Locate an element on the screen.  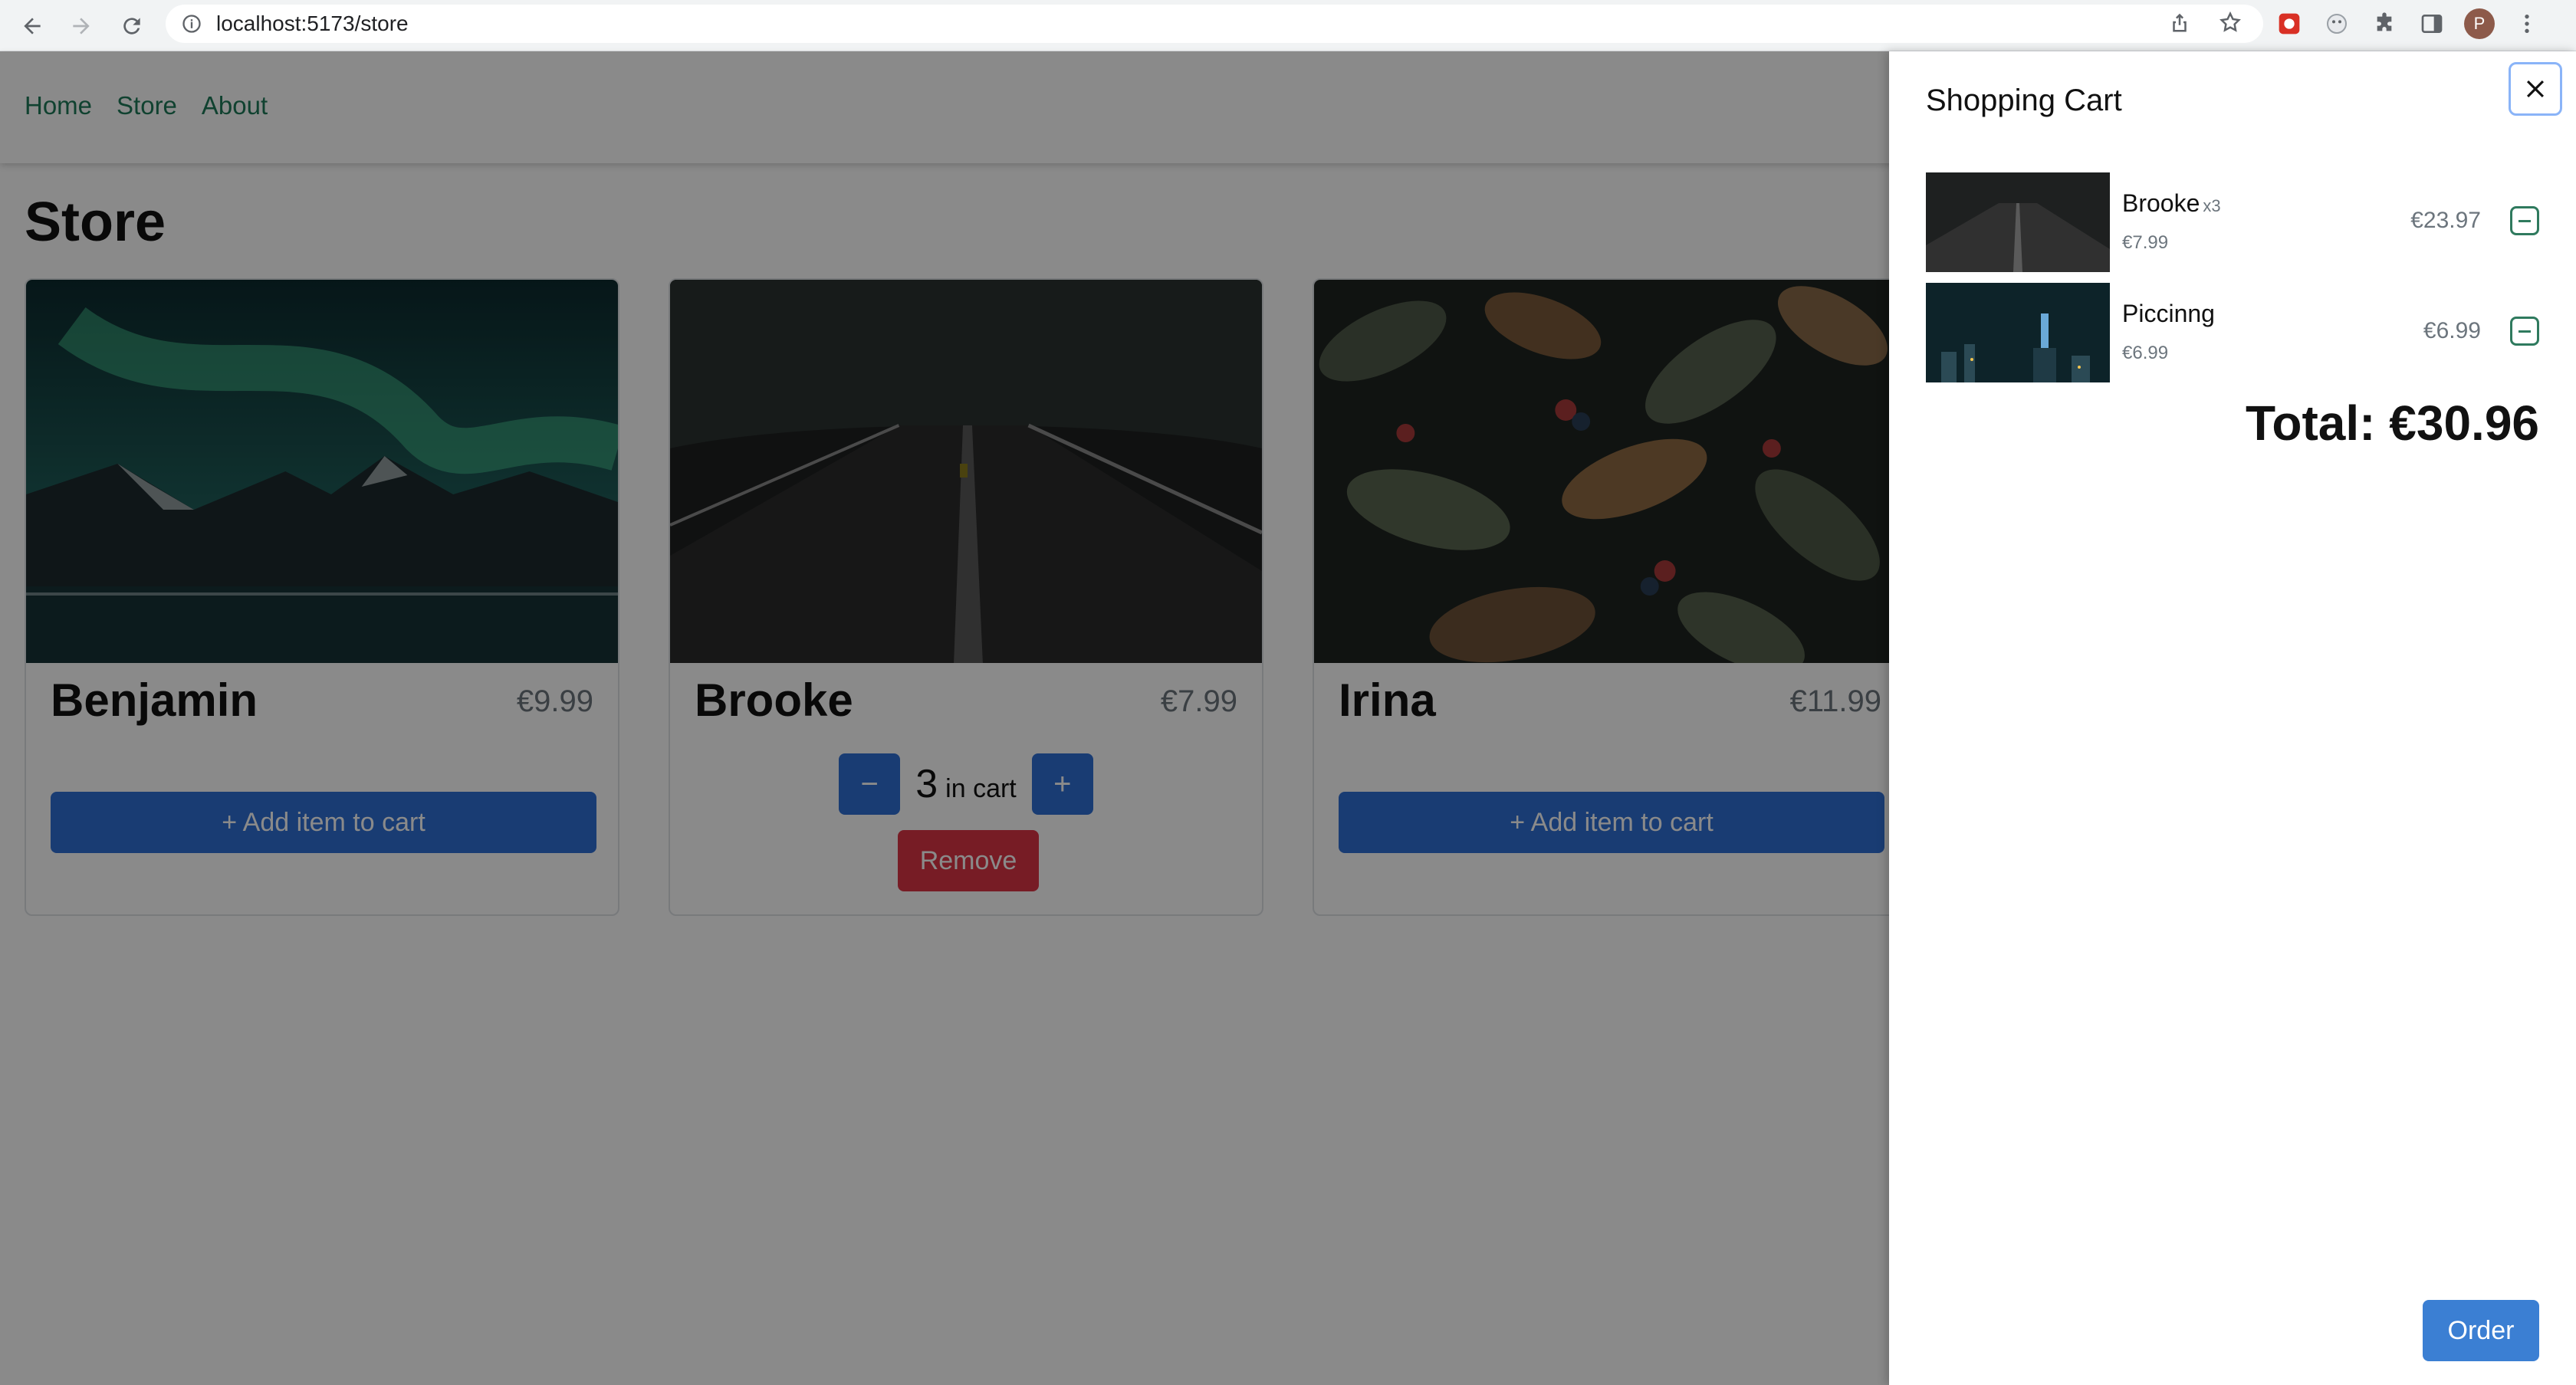
close-icon is located at coordinates (2536, 89).